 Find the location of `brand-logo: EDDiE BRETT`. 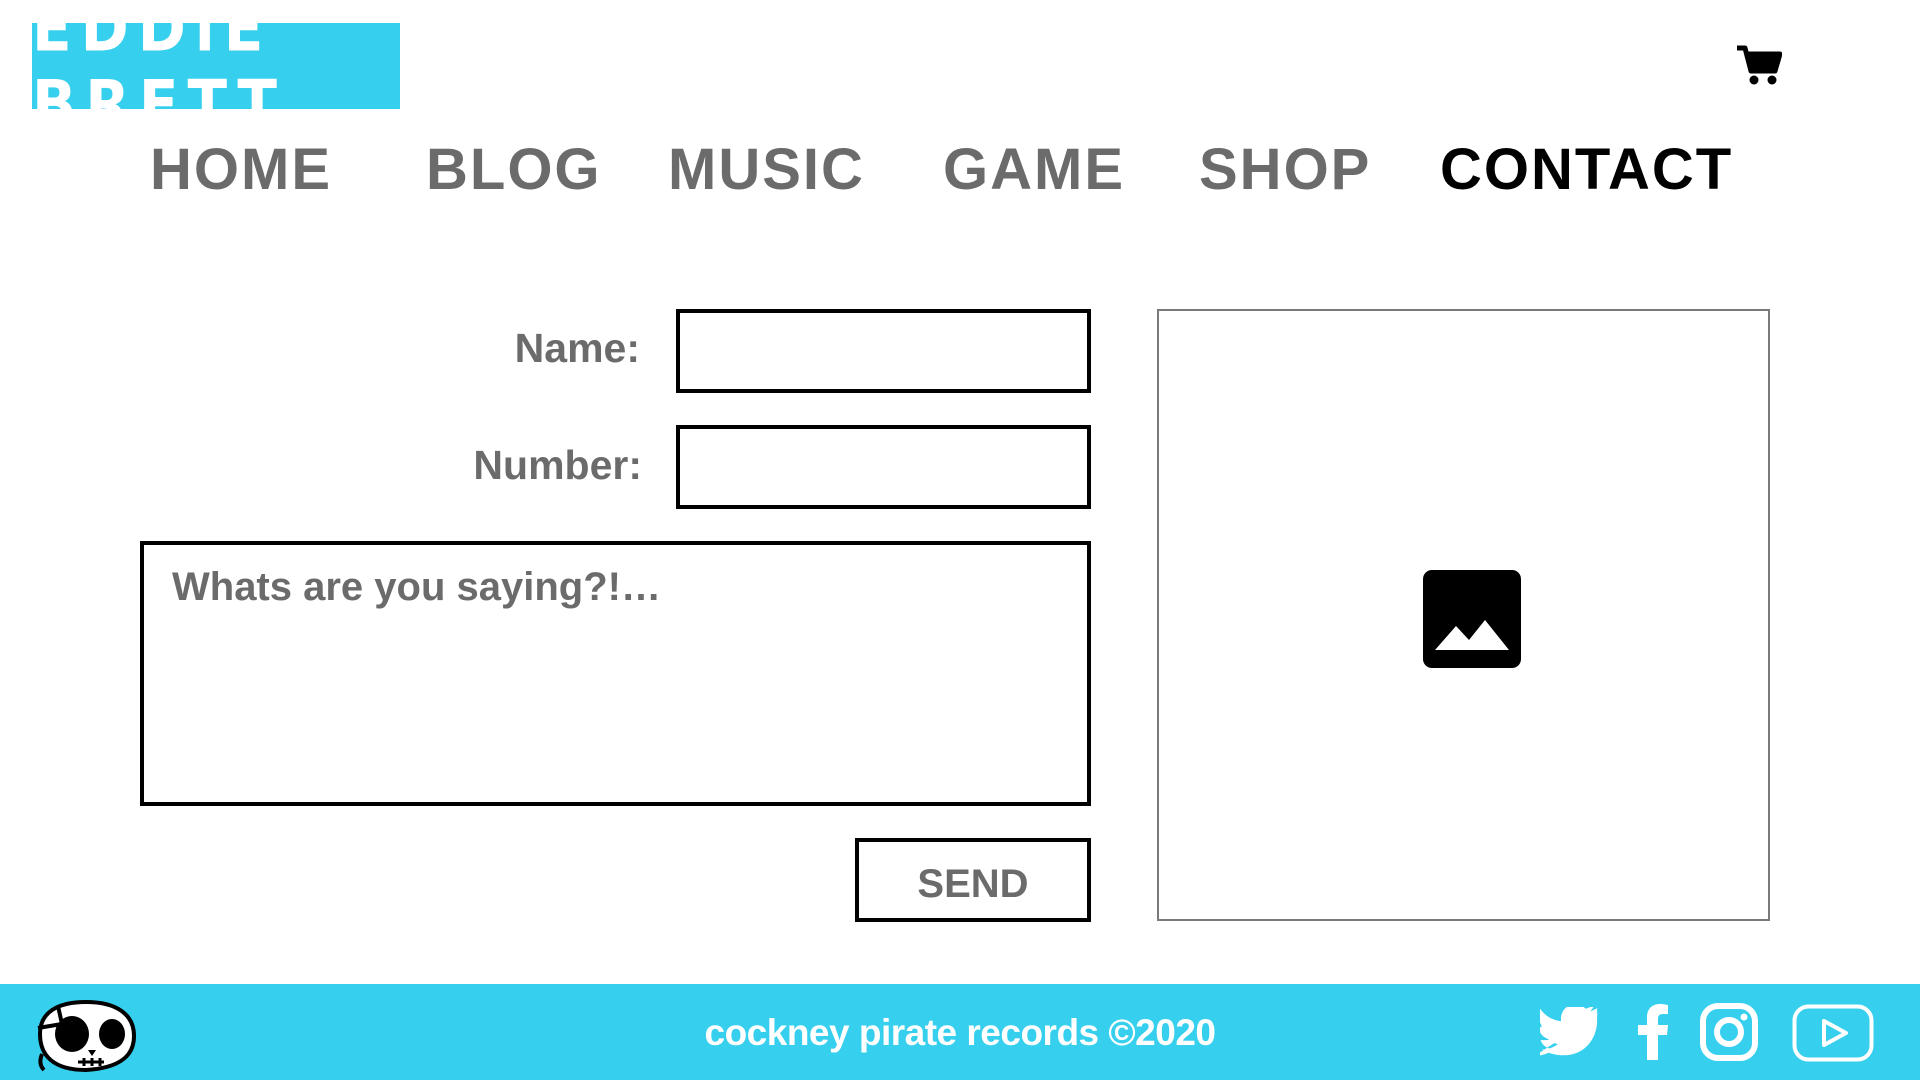

brand-logo: EDDiE BRETT is located at coordinates (216, 71).